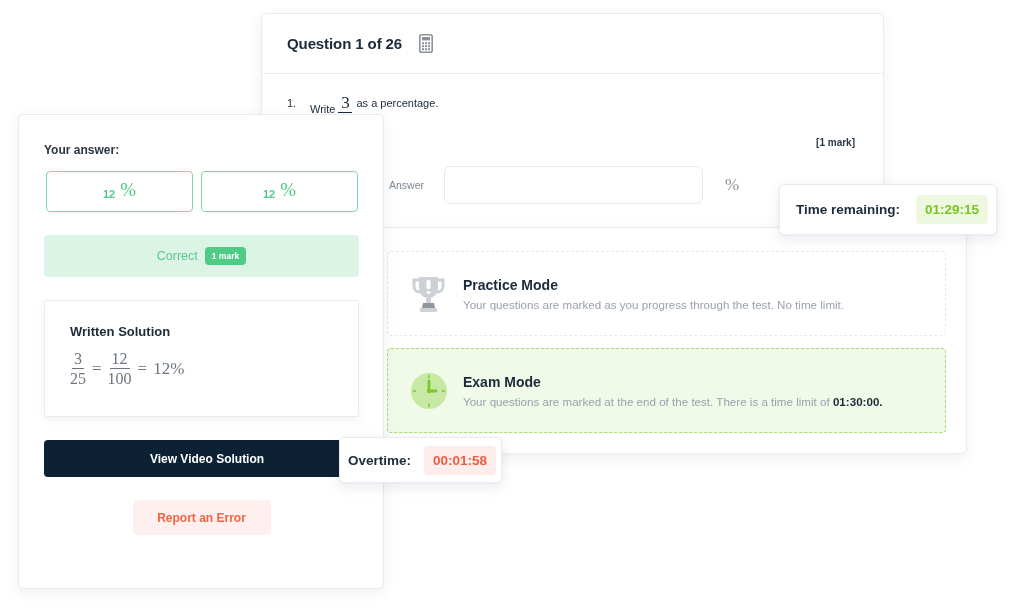 The width and height of the screenshot is (1024, 611). What do you see at coordinates (426, 43) in the screenshot?
I see `calculator-icon` at bounding box center [426, 43].